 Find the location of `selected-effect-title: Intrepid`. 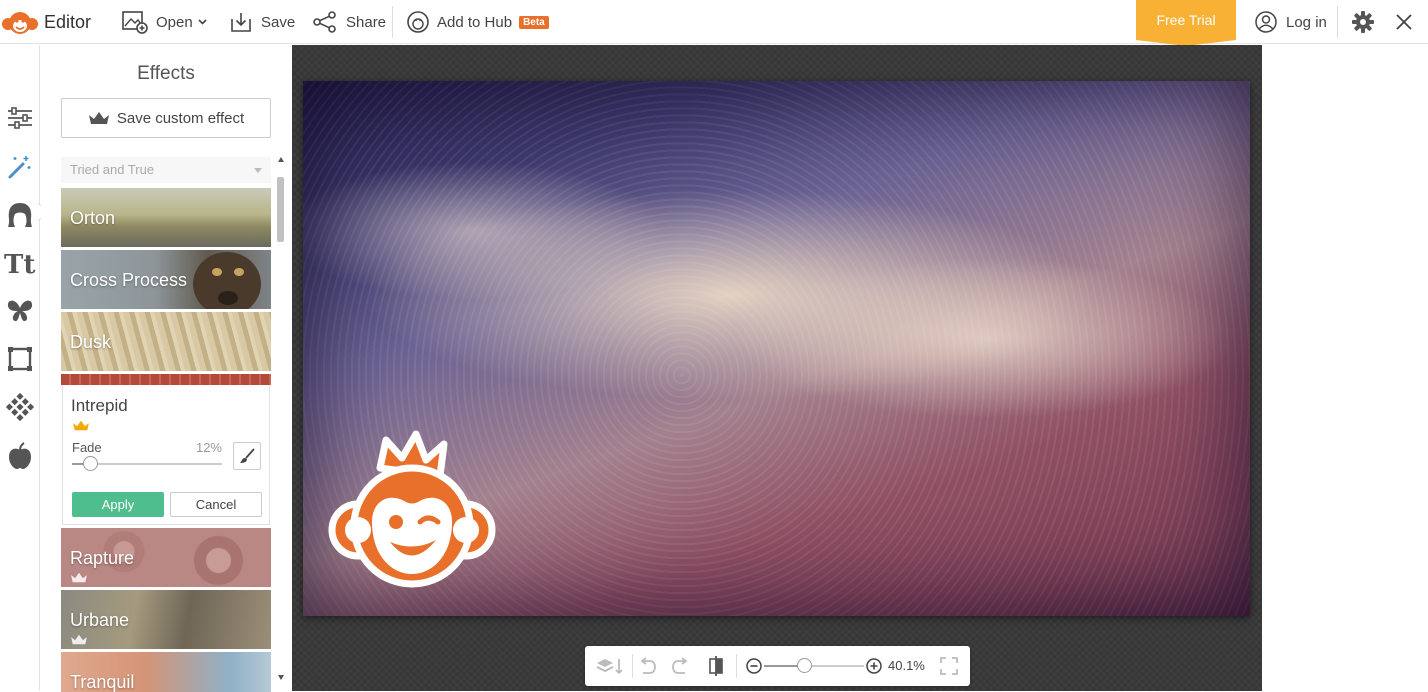

selected-effect-title: Intrepid is located at coordinates (99, 405).